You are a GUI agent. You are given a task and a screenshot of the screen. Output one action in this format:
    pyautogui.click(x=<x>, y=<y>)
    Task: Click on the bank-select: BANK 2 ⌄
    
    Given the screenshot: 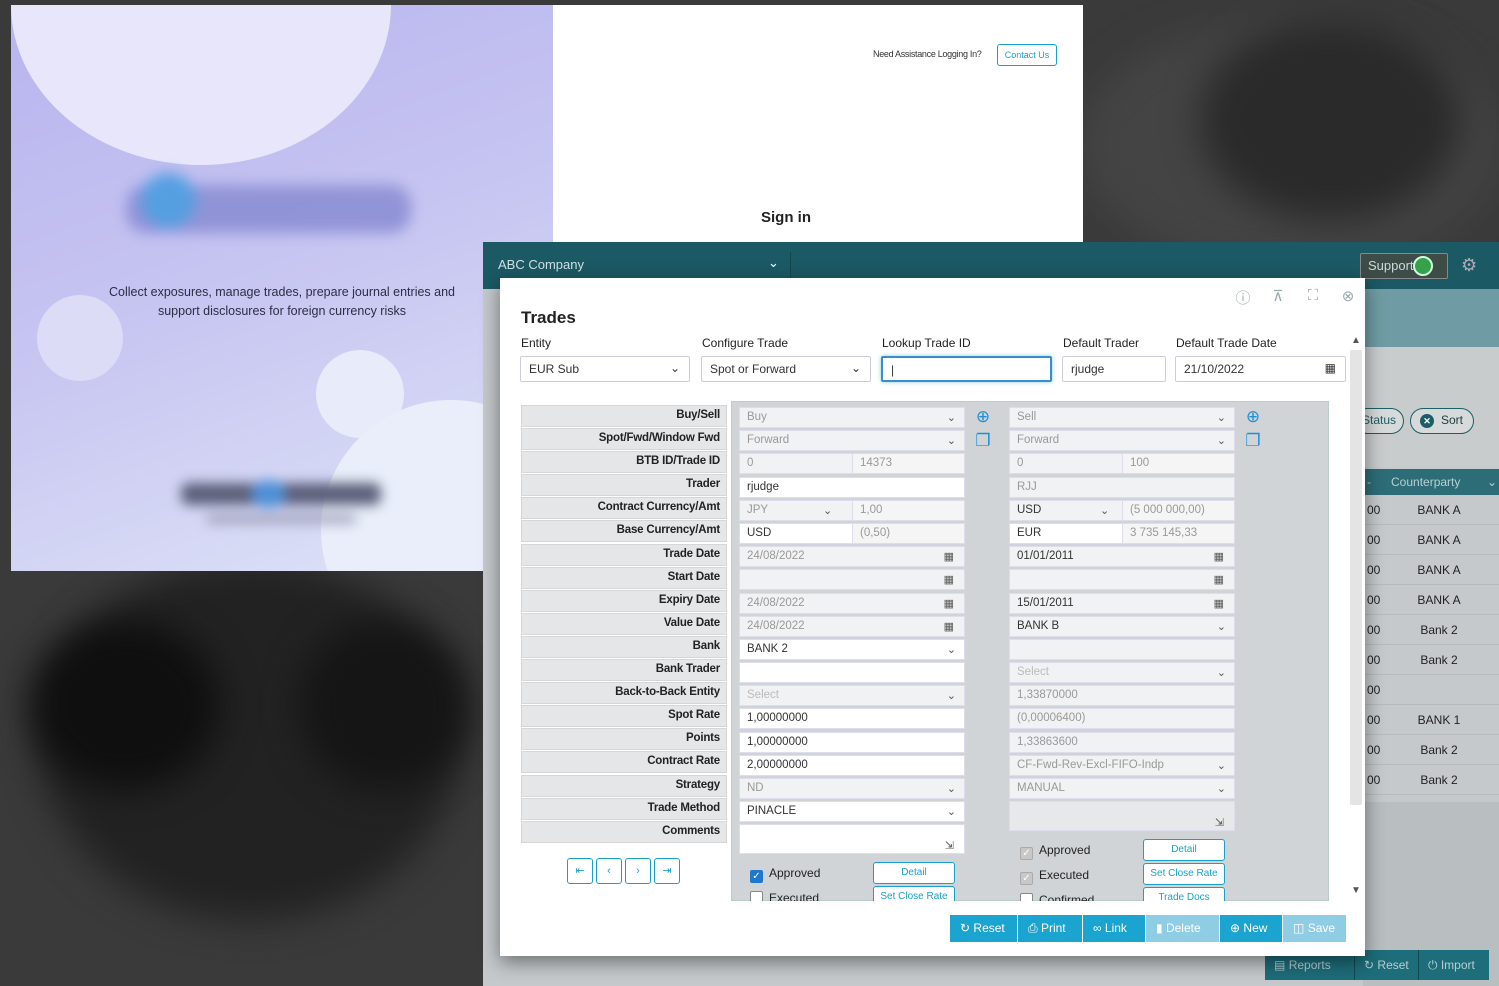 What is the action you would take?
    pyautogui.click(x=852, y=649)
    